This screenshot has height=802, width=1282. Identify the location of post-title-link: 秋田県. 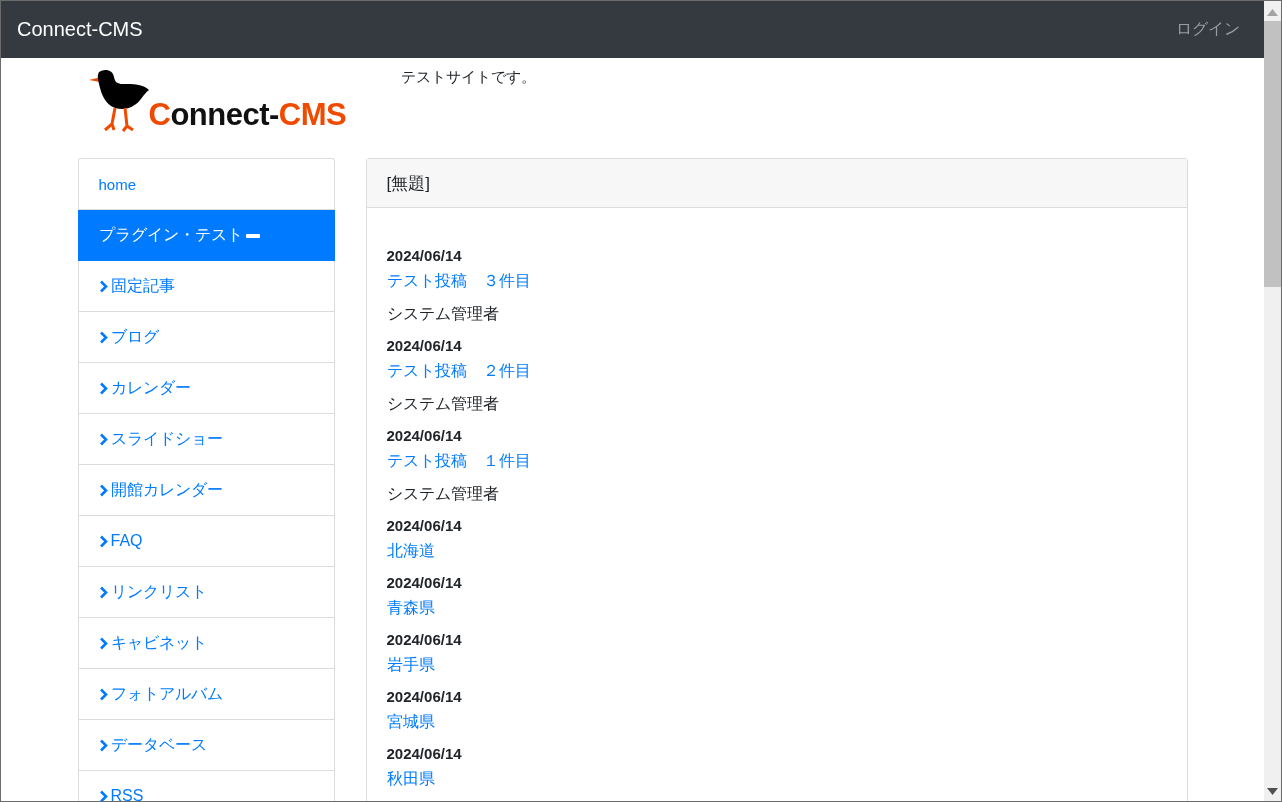
(776, 778).